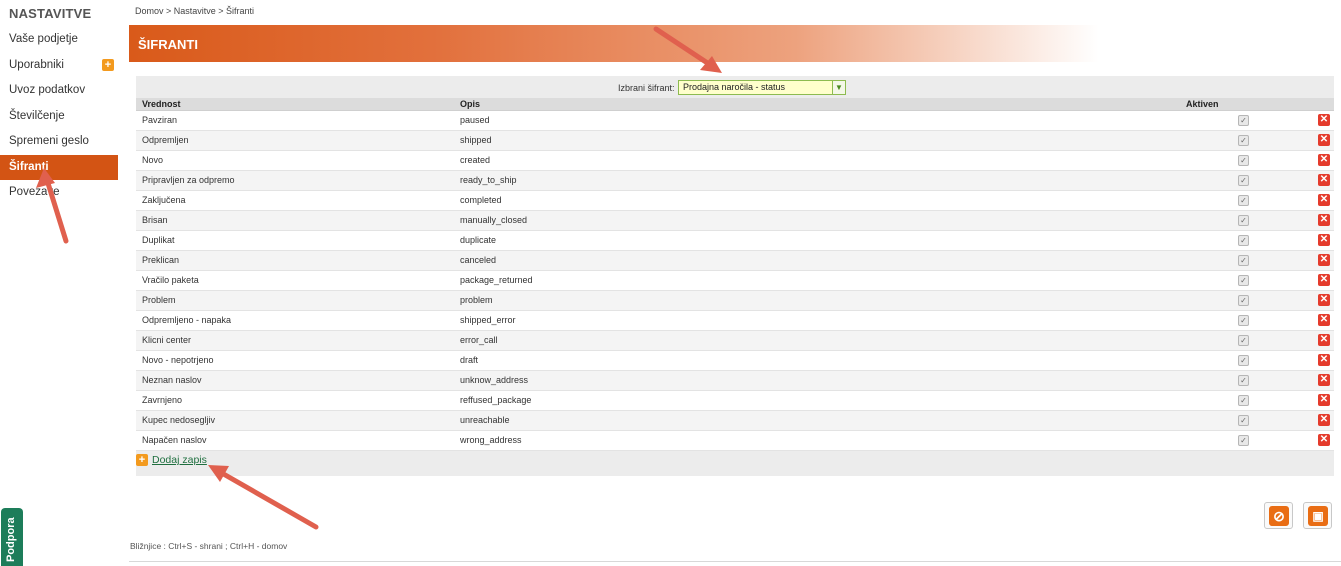 The height and width of the screenshot is (566, 1341). Describe the element at coordinates (817, 280) in the screenshot. I see `cell-opis: package_returned` at that location.